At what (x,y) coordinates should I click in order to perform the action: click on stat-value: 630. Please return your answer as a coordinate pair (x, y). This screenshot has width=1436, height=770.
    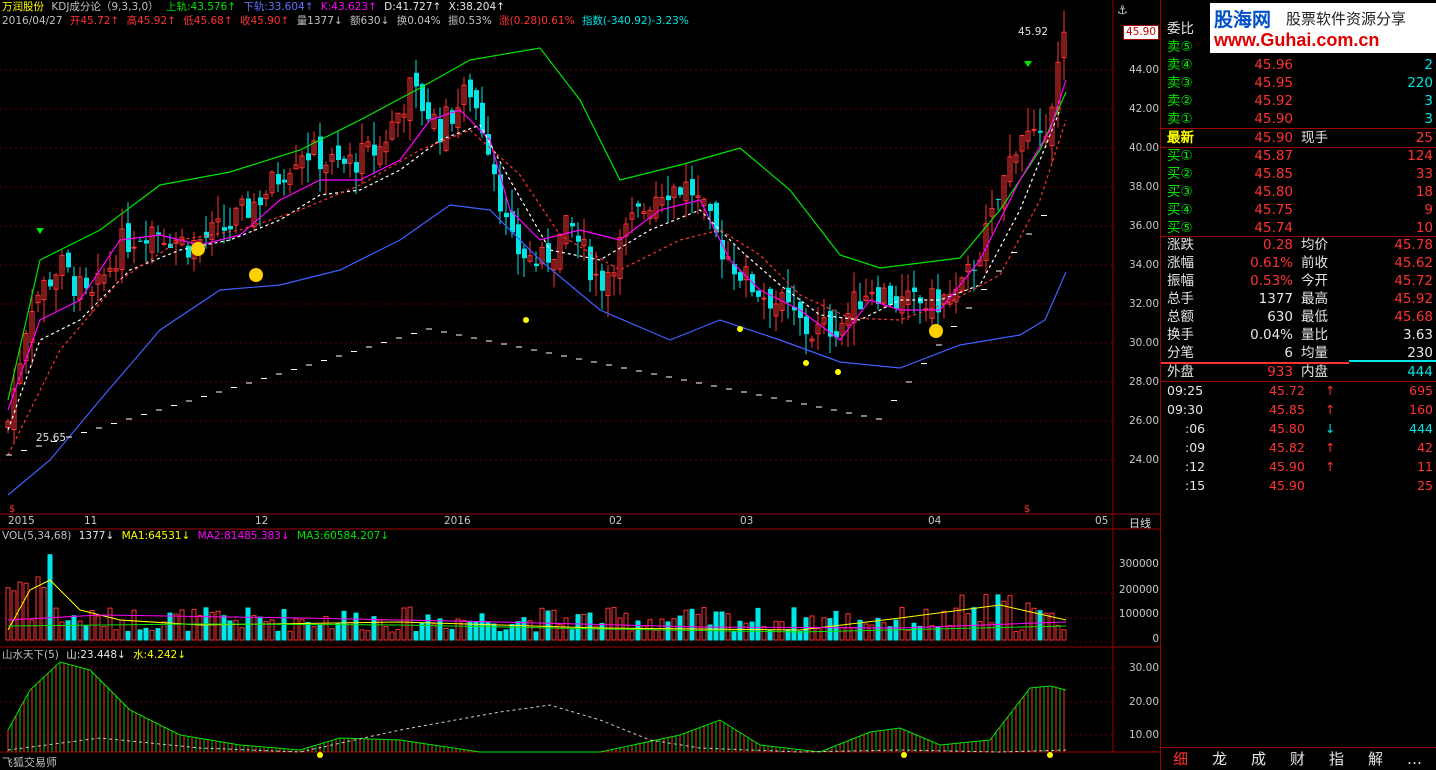
    Looking at the image, I should click on (1280, 317).